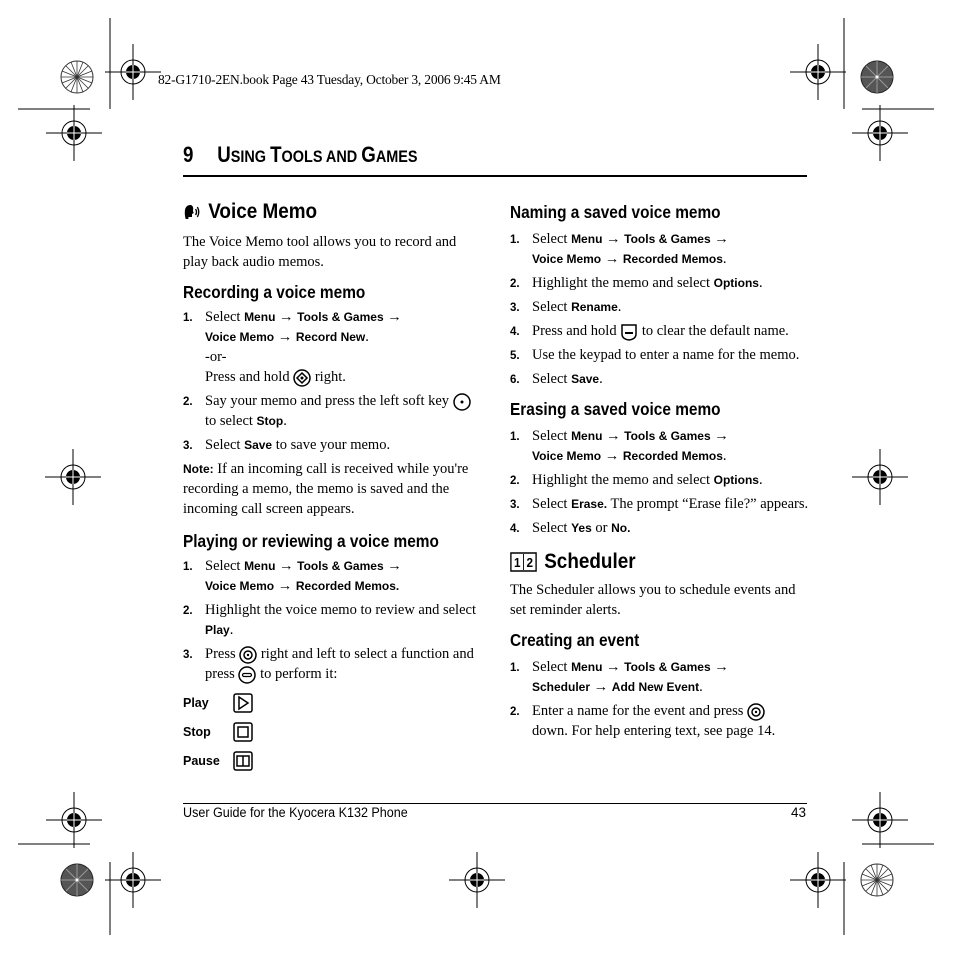  What do you see at coordinates (495, 176) in the screenshot?
I see `chapter-rule` at bounding box center [495, 176].